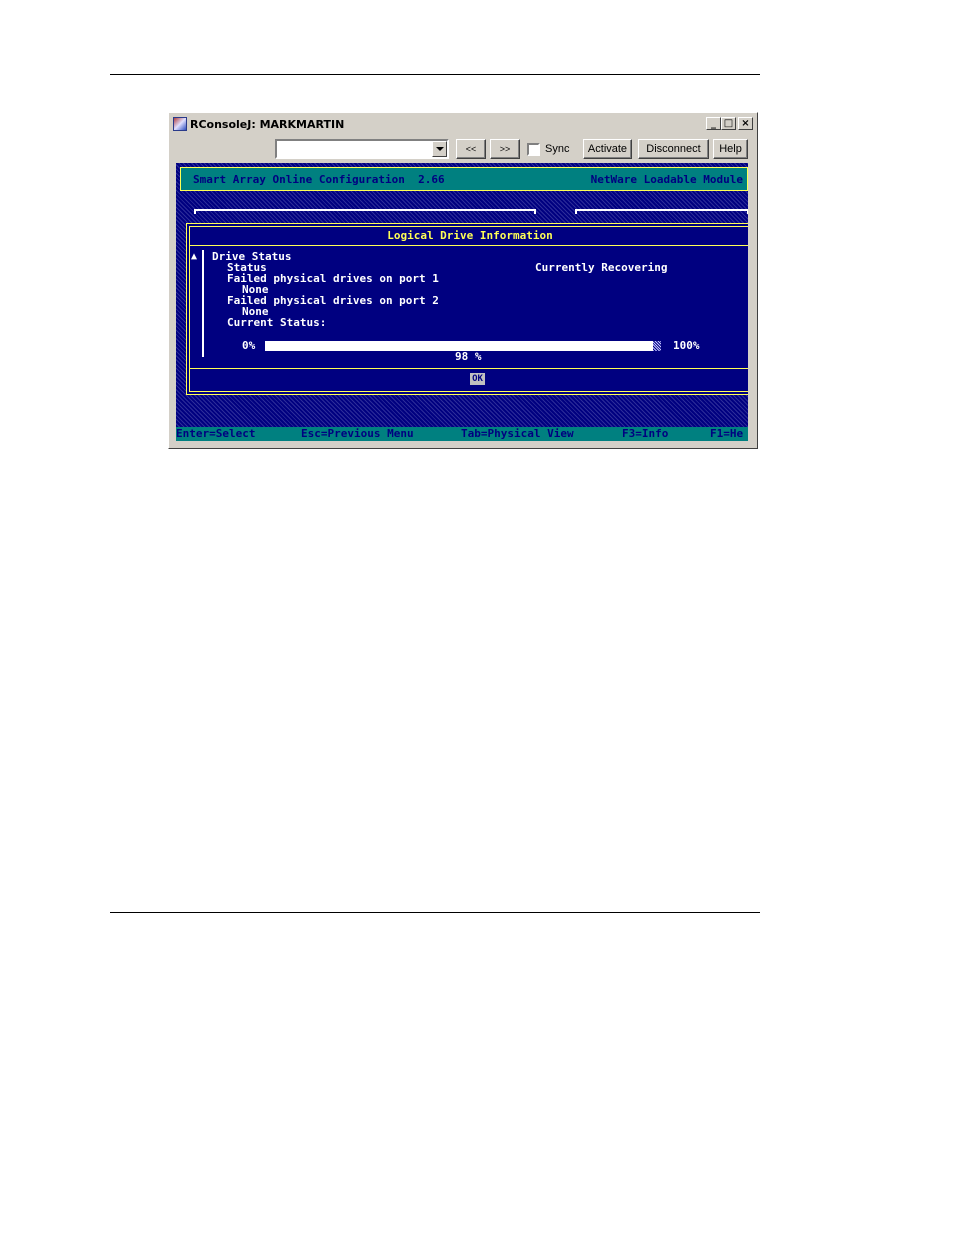 This screenshot has height=1235, width=954. I want to click on toolbar: << >> Sync Activate Disconnect Help, so click(463, 149).